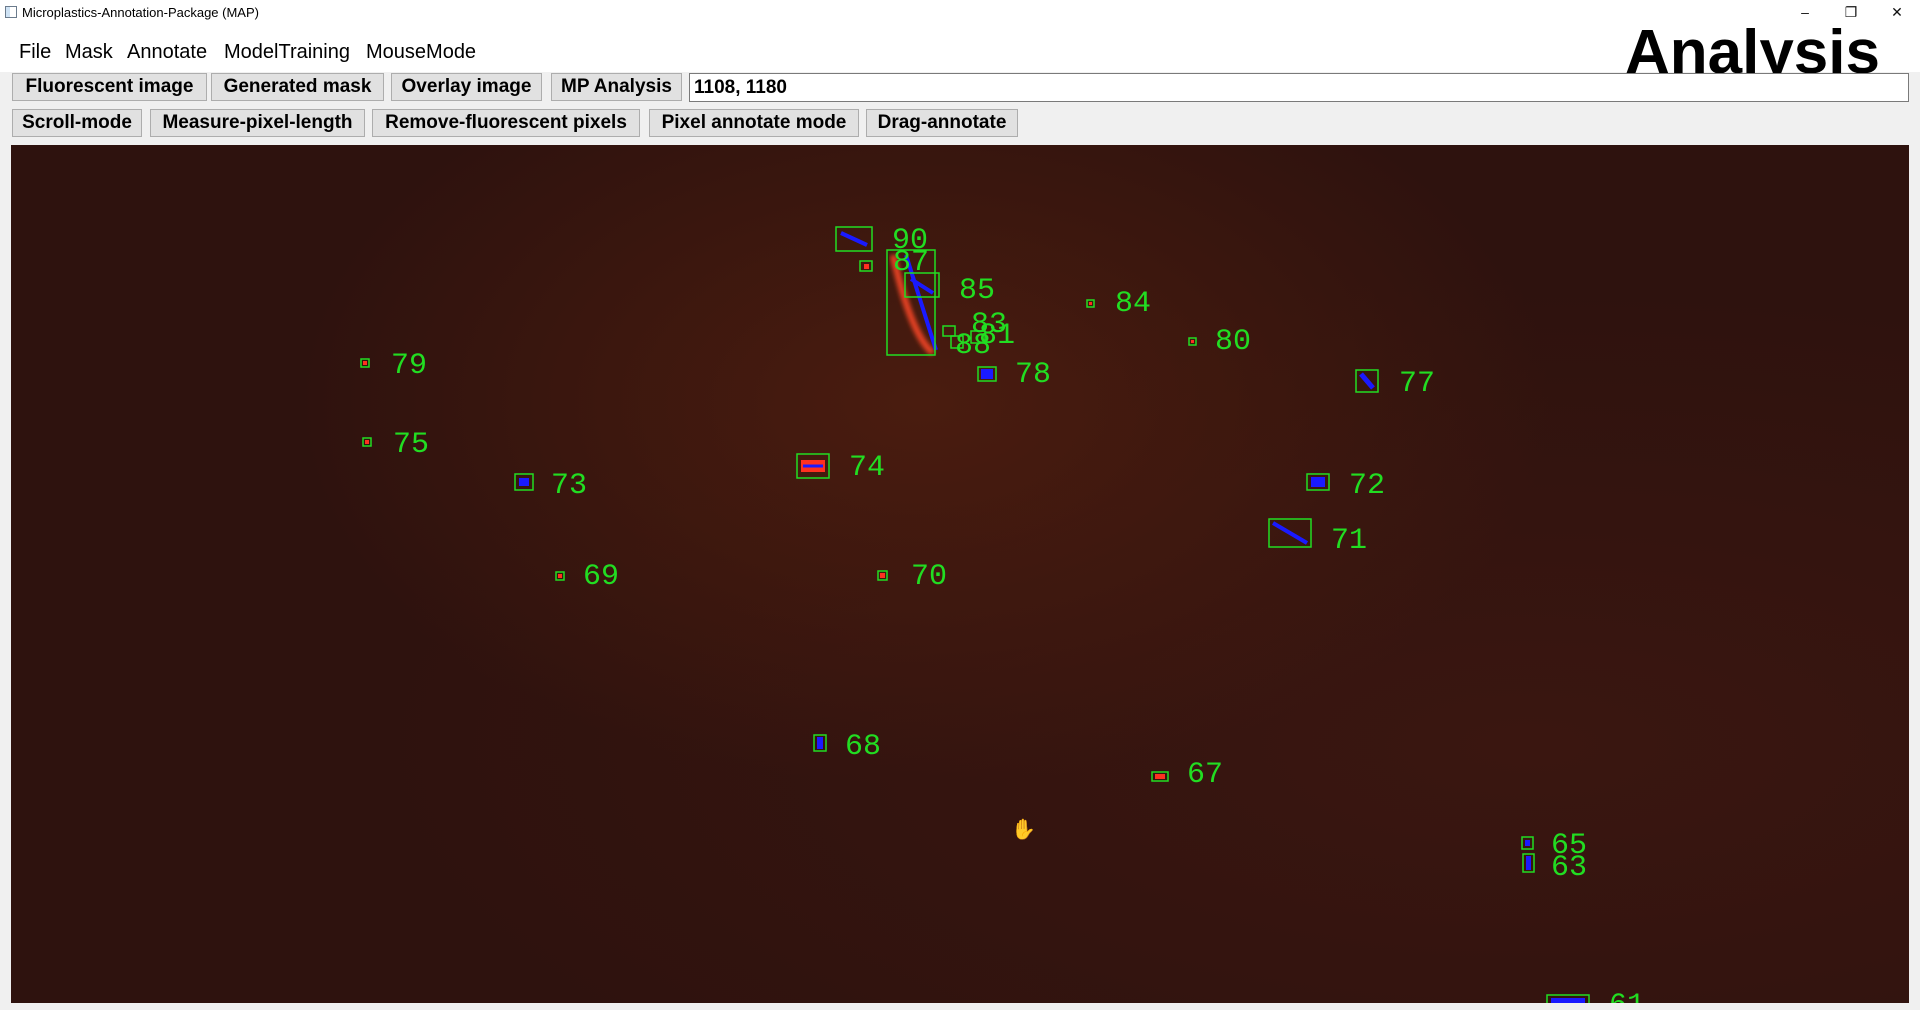 The height and width of the screenshot is (1010, 1920). I want to click on annotation-label-75: 75, so click(411, 445).